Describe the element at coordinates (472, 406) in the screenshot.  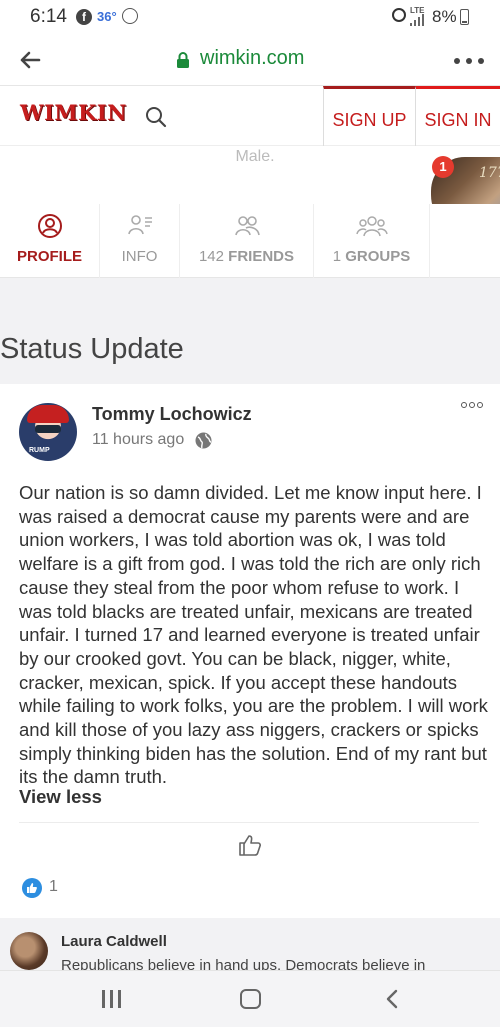
I see `post-options-icon` at that location.